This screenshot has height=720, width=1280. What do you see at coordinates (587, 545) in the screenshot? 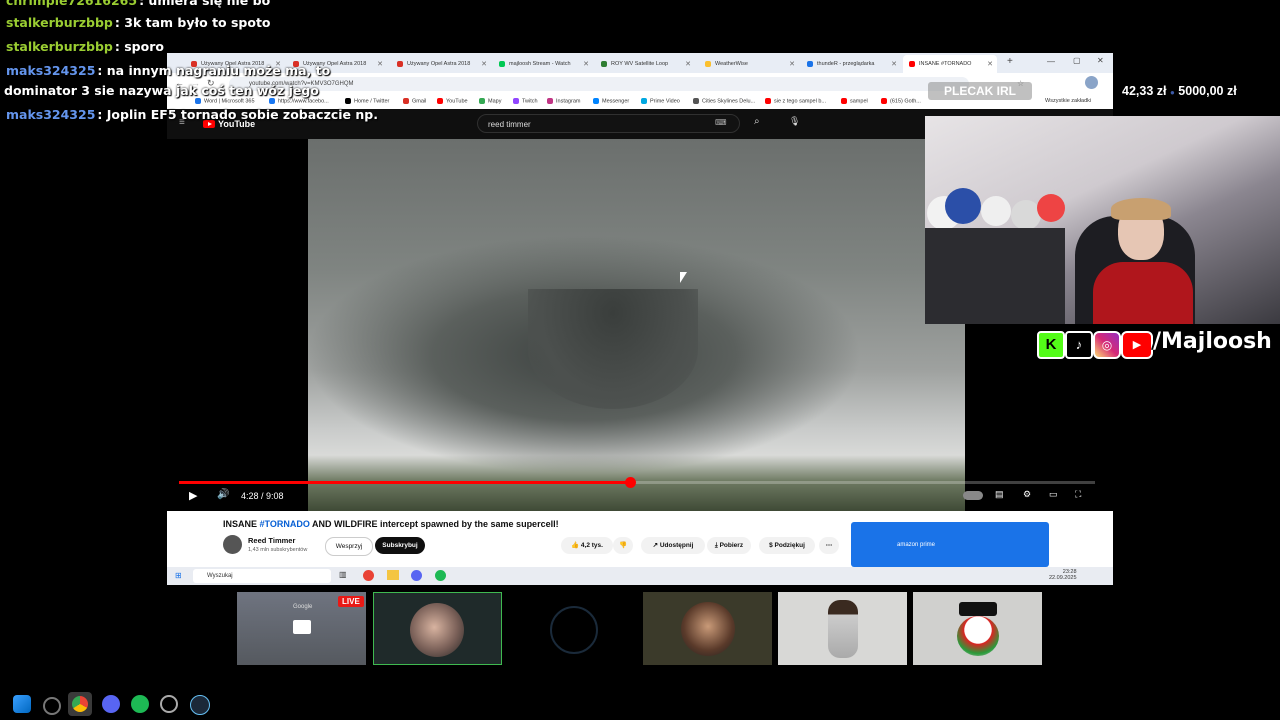
I see `like-button: 👍 4,2 tys.` at bounding box center [587, 545].